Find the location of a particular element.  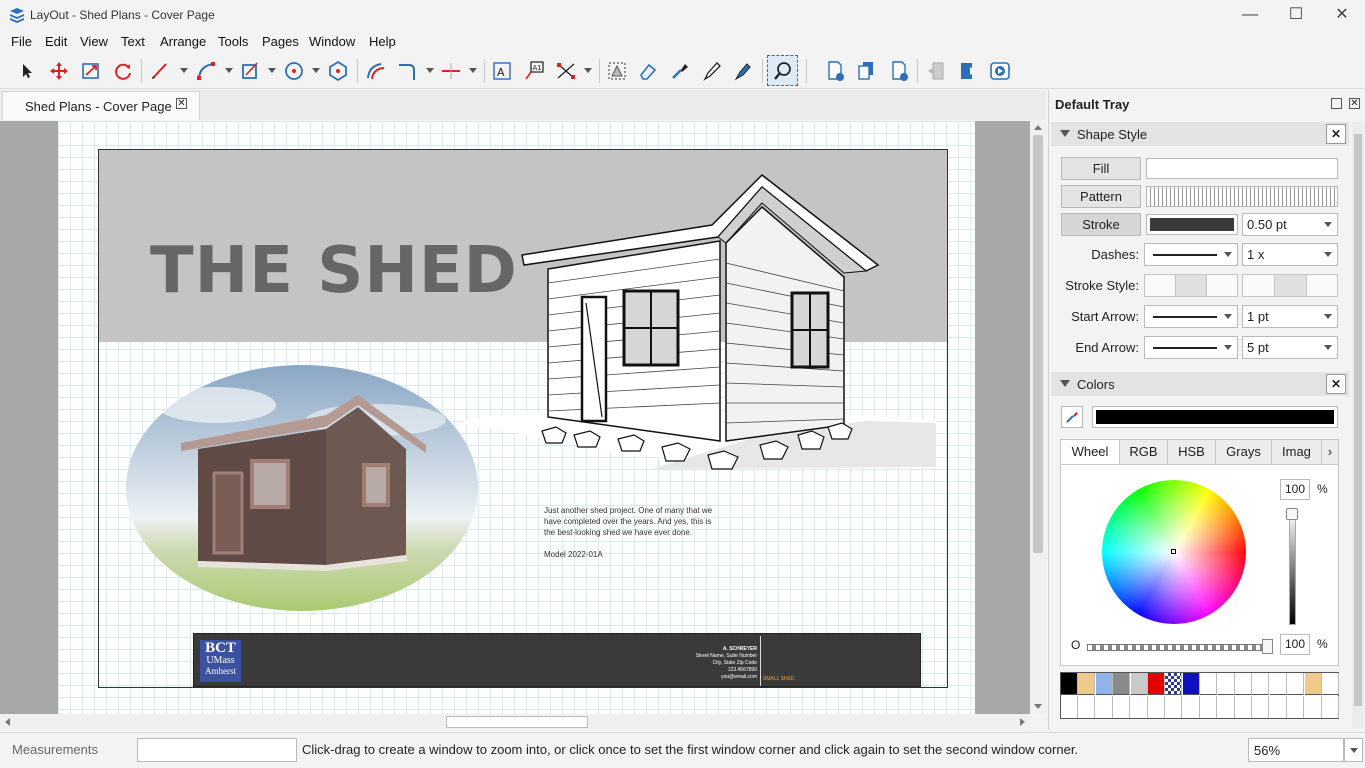

pattern-swatch is located at coordinates (1242, 196).